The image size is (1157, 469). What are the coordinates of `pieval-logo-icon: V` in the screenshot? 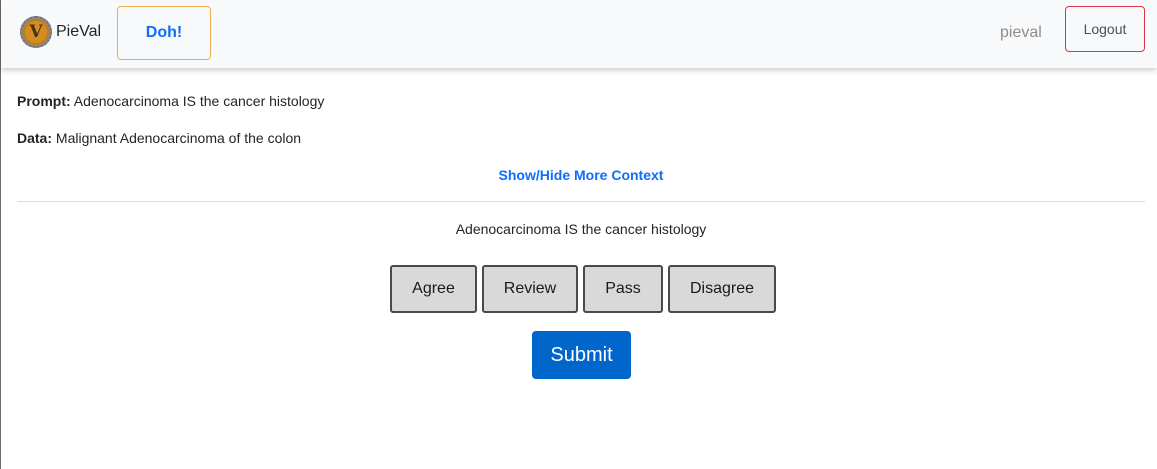 It's located at (36, 32).